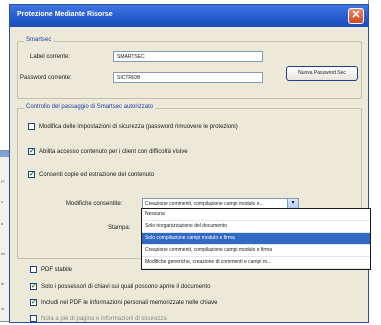  I want to click on window-title: Protezione Mediante Risorse, so click(65, 14).